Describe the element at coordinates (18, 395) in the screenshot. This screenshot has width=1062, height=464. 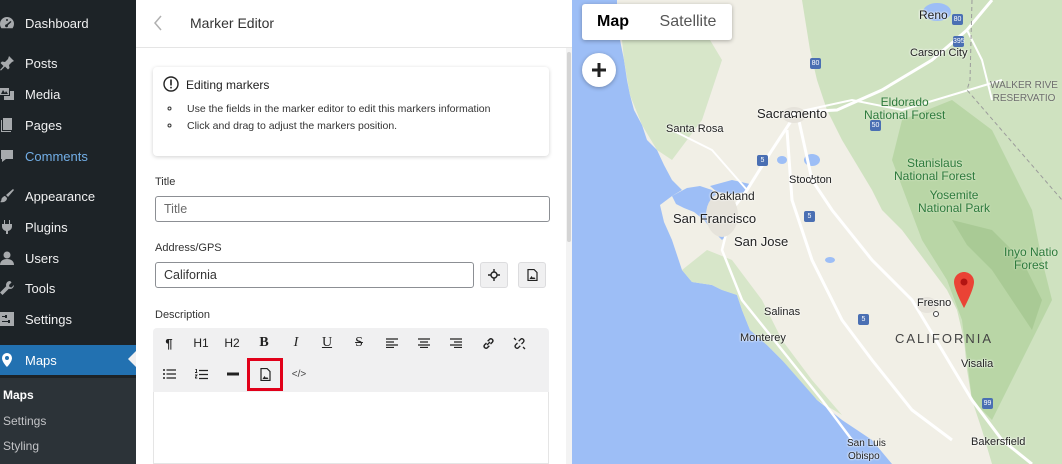
I see `submenu-item-maps: Maps` at that location.